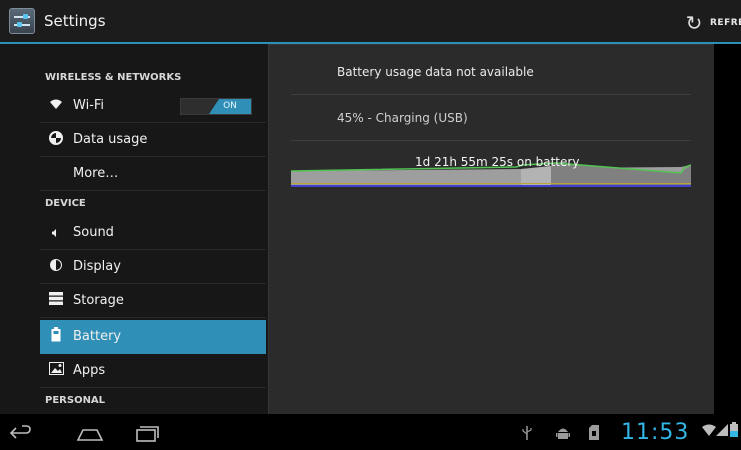 The width and height of the screenshot is (741, 450). Describe the element at coordinates (90, 435) in the screenshot. I see `home-icon` at that location.